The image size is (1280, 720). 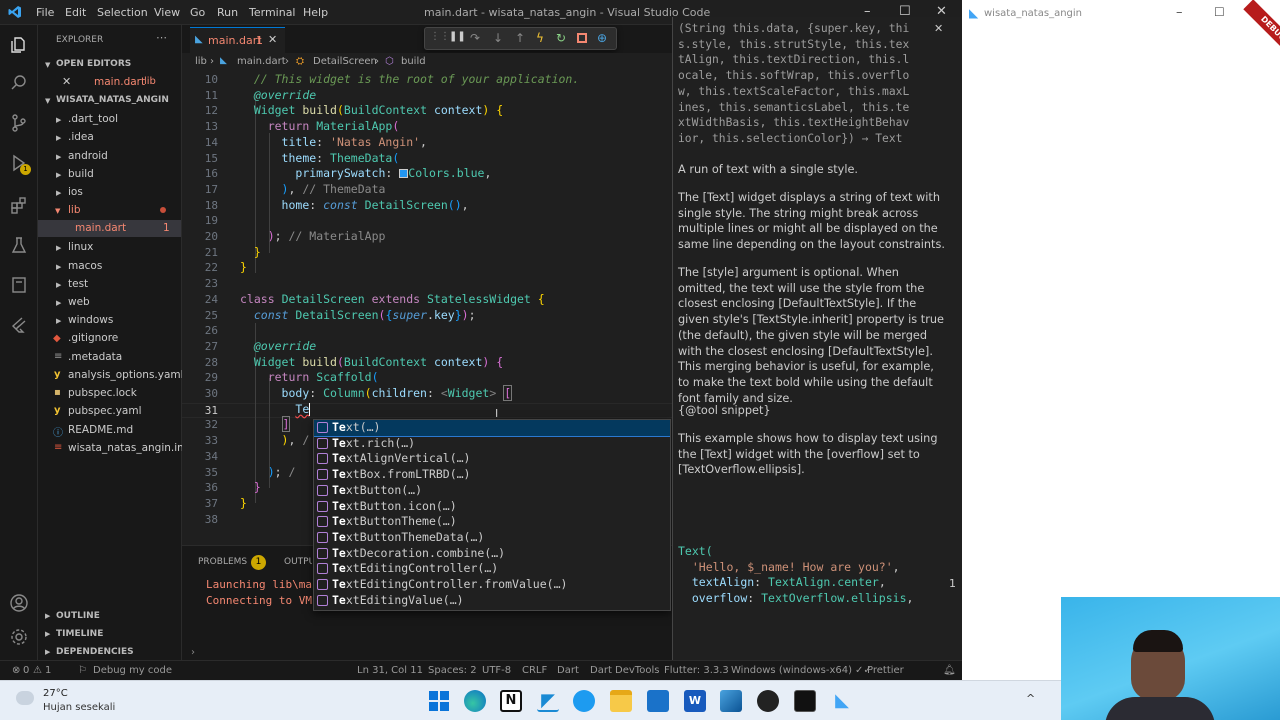 I want to click on run-debug-icon: 1, so click(x=20, y=164).